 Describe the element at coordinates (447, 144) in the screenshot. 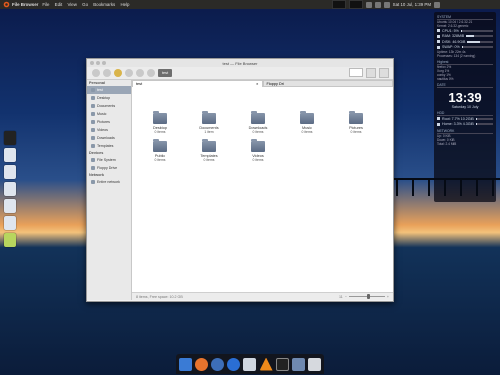

I see `conky-net-row: Total: 2.4 MiB` at that location.